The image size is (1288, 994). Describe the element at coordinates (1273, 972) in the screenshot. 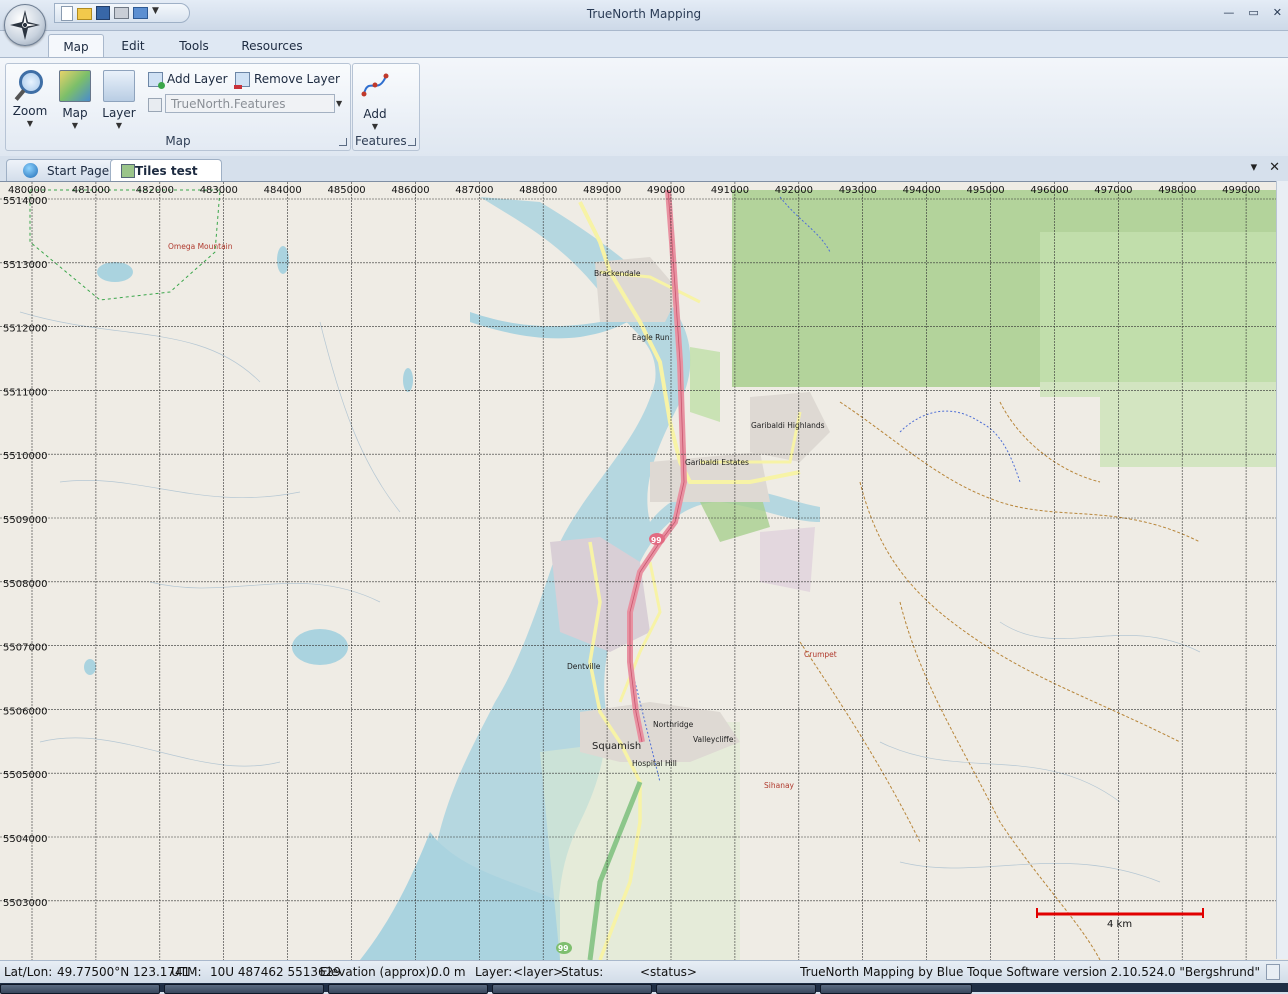

I see `resize-grip-icon` at that location.